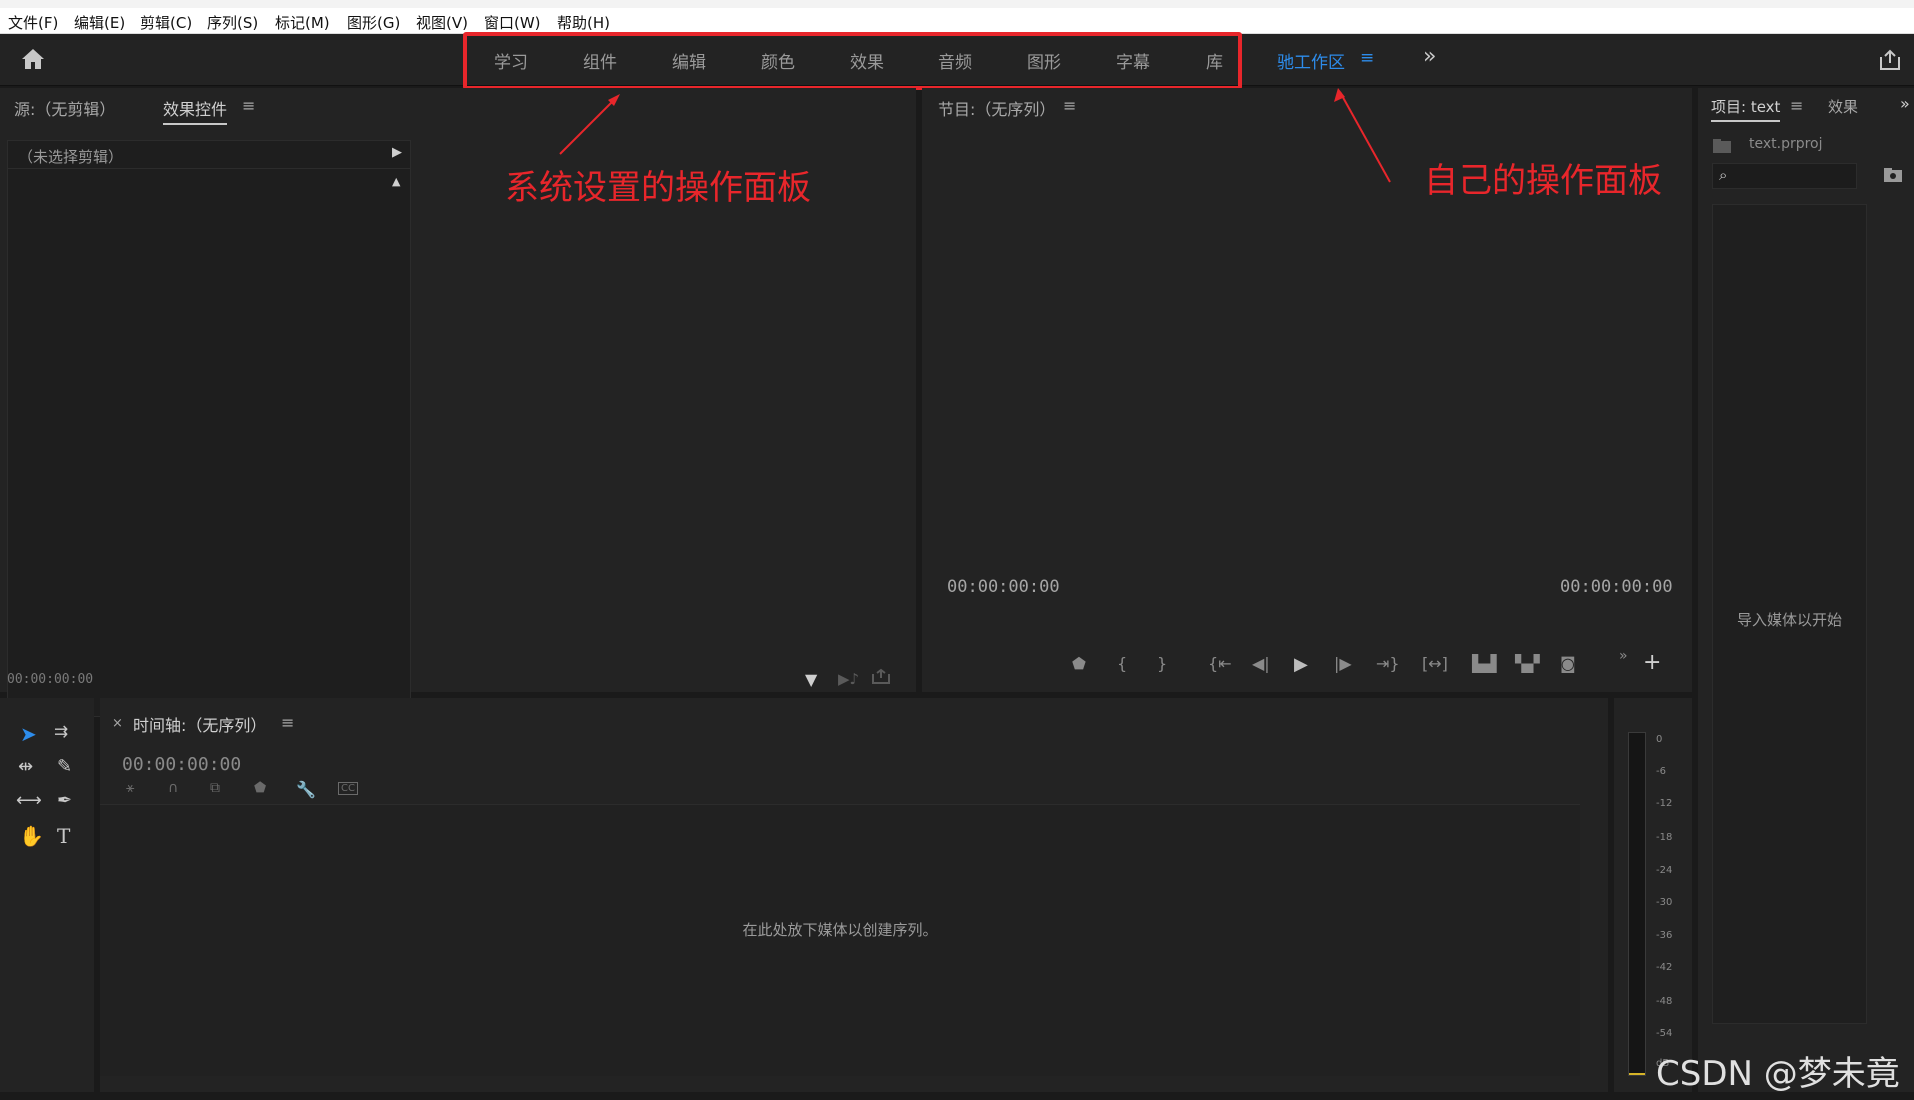 This screenshot has height=1100, width=1914. Describe the element at coordinates (1778, 1074) in the screenshot. I see `csdn-watermark: CSDN @梦未竟` at that location.